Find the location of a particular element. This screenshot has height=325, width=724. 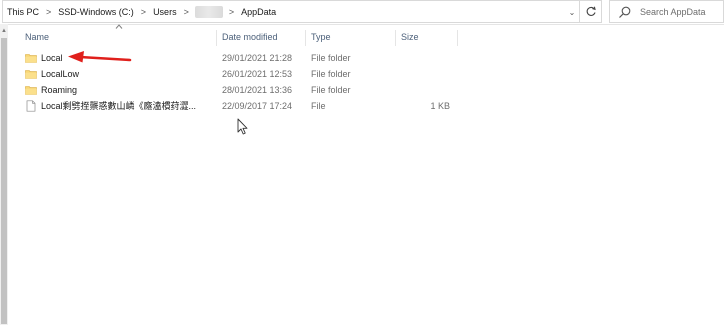

file-date-modified: 29/01/2021 21:28 is located at coordinates (257, 58).